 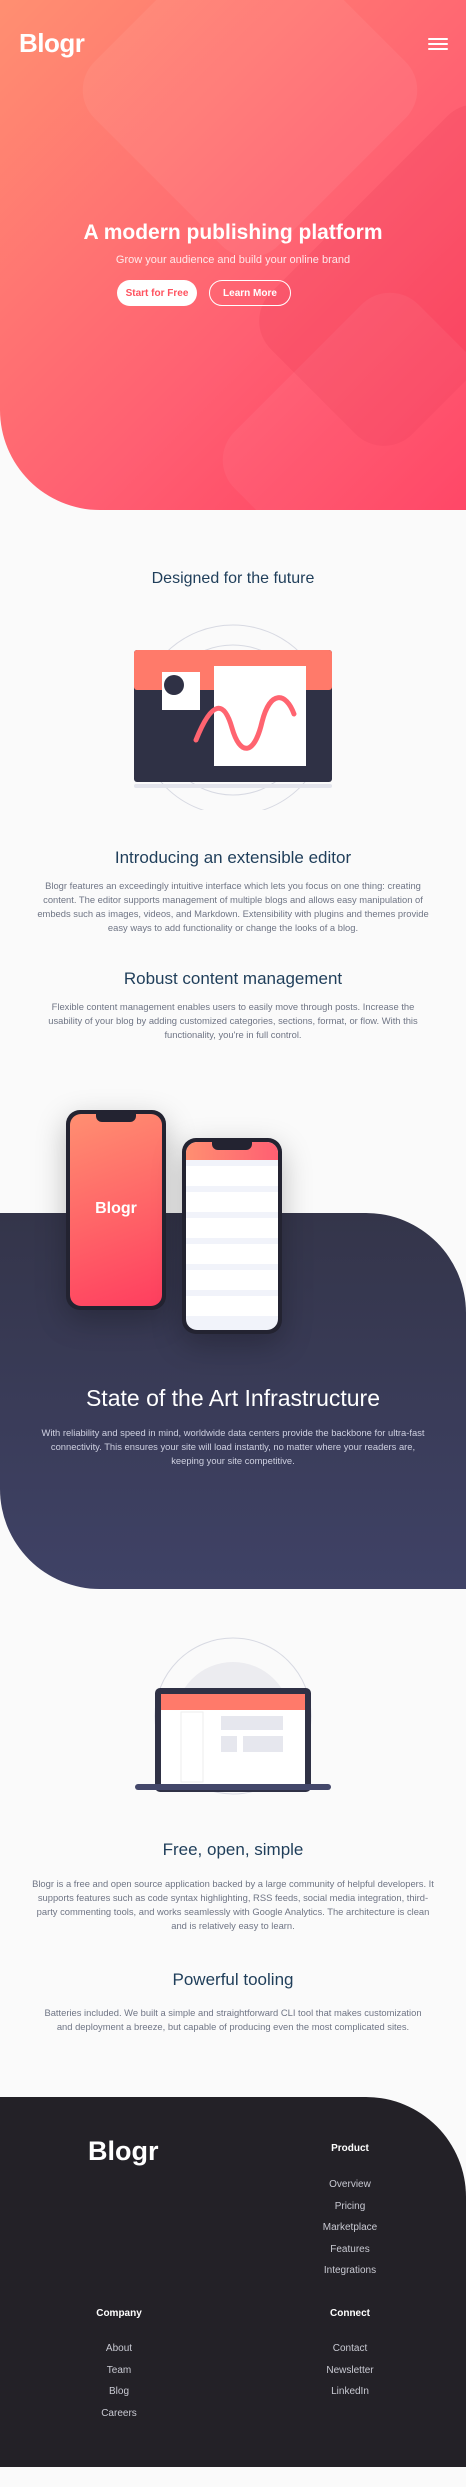 What do you see at coordinates (119, 2313) in the screenshot?
I see `footer-heading-company: Company` at bounding box center [119, 2313].